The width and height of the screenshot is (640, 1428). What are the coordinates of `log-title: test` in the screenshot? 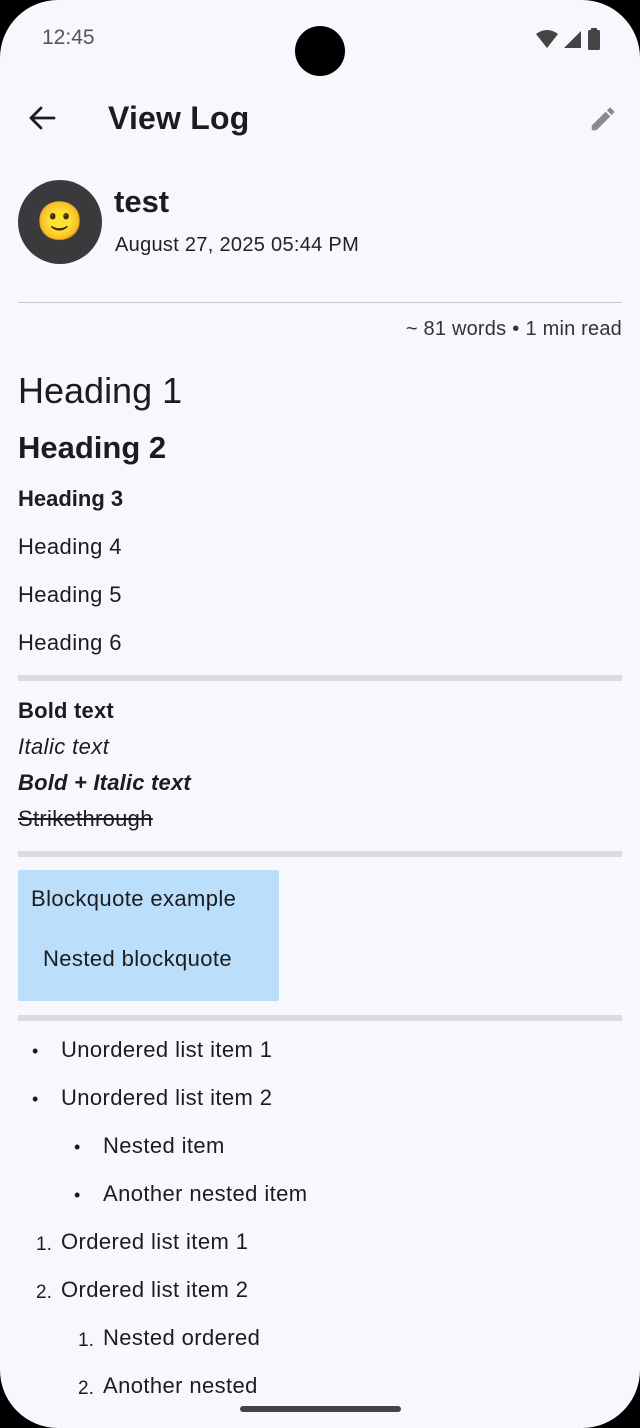 It's located at (142, 201).